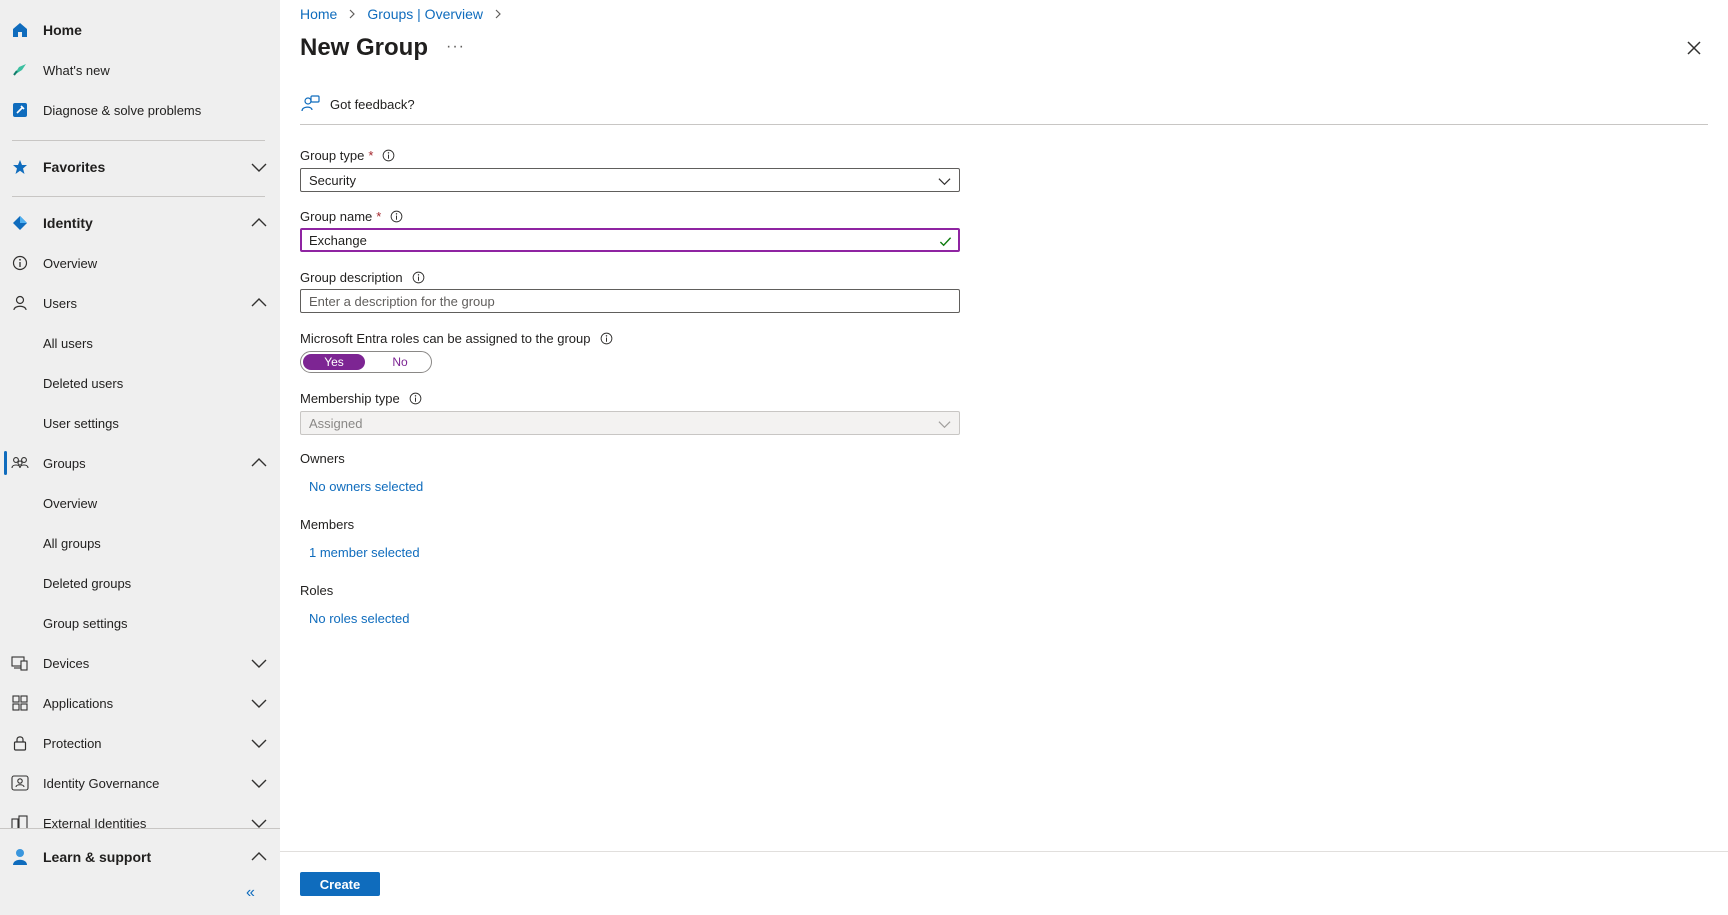  Describe the element at coordinates (322, 458) in the screenshot. I see `owners-label: Owners` at that location.